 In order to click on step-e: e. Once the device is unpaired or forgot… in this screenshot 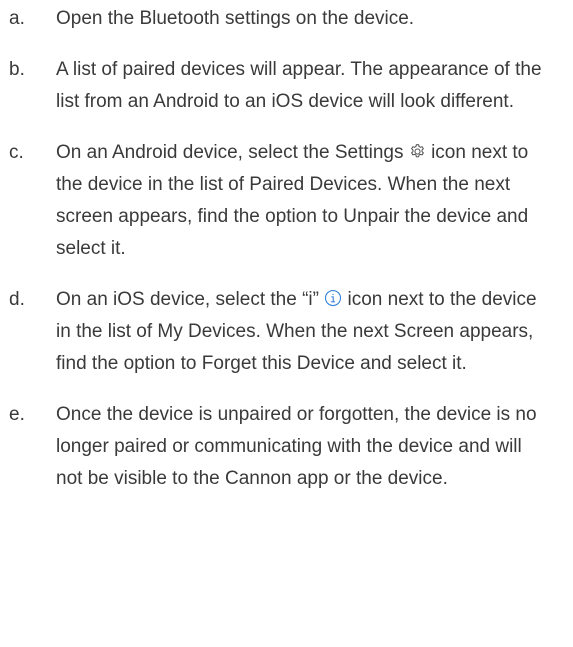, I will do `click(286, 447)`.